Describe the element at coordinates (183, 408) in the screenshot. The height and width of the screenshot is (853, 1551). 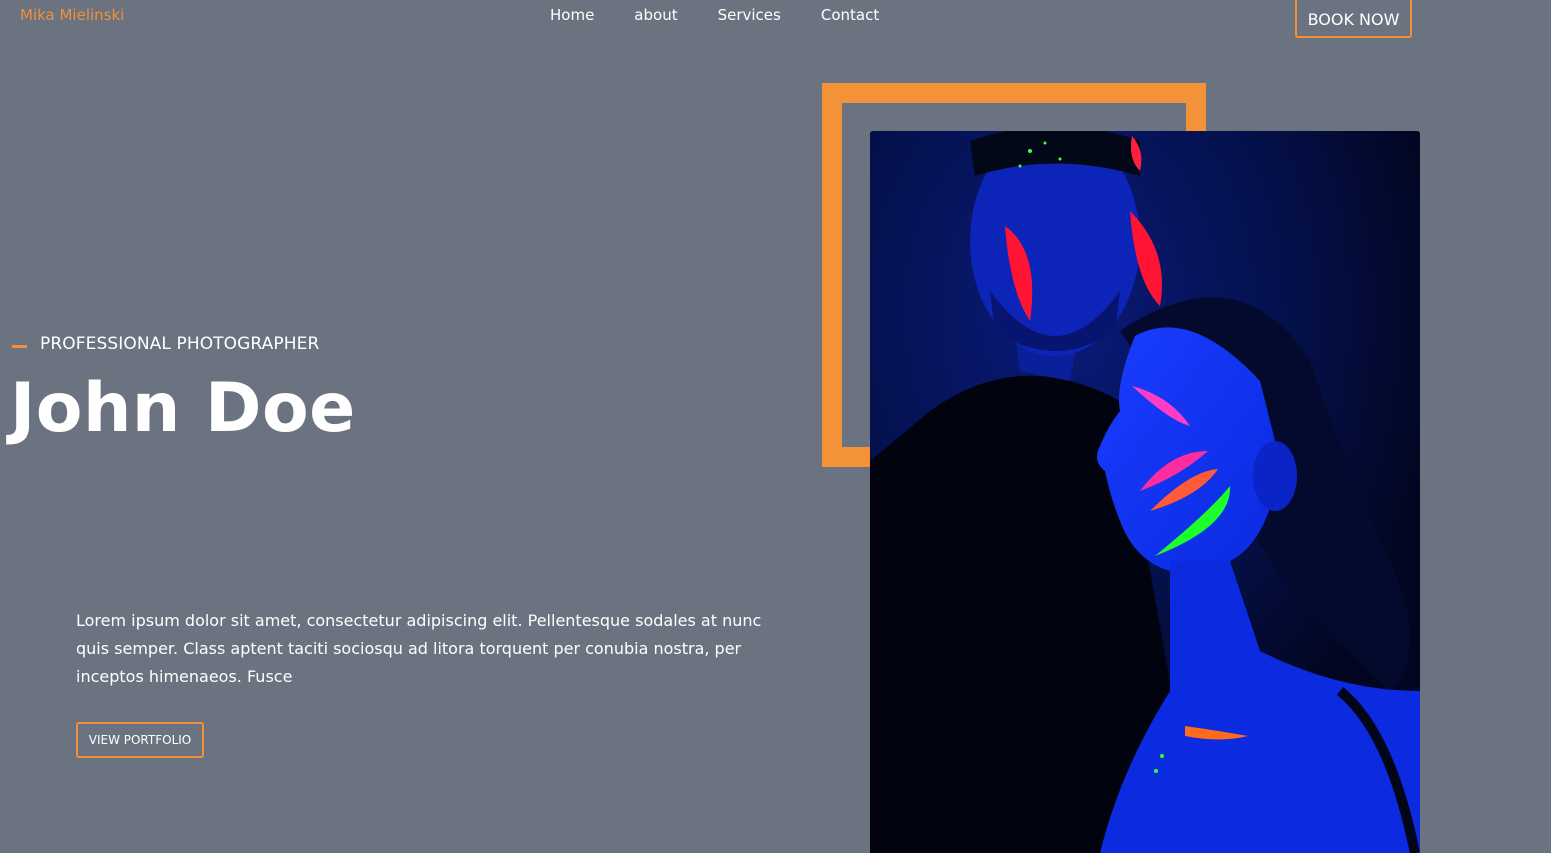
I see `hero-title: John Doe` at that location.